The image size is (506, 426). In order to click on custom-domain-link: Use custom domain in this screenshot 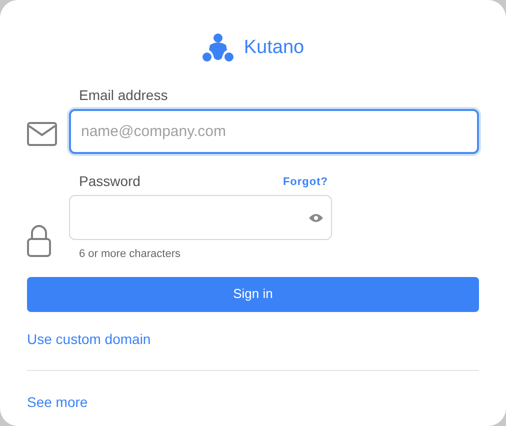, I will do `click(89, 339)`.